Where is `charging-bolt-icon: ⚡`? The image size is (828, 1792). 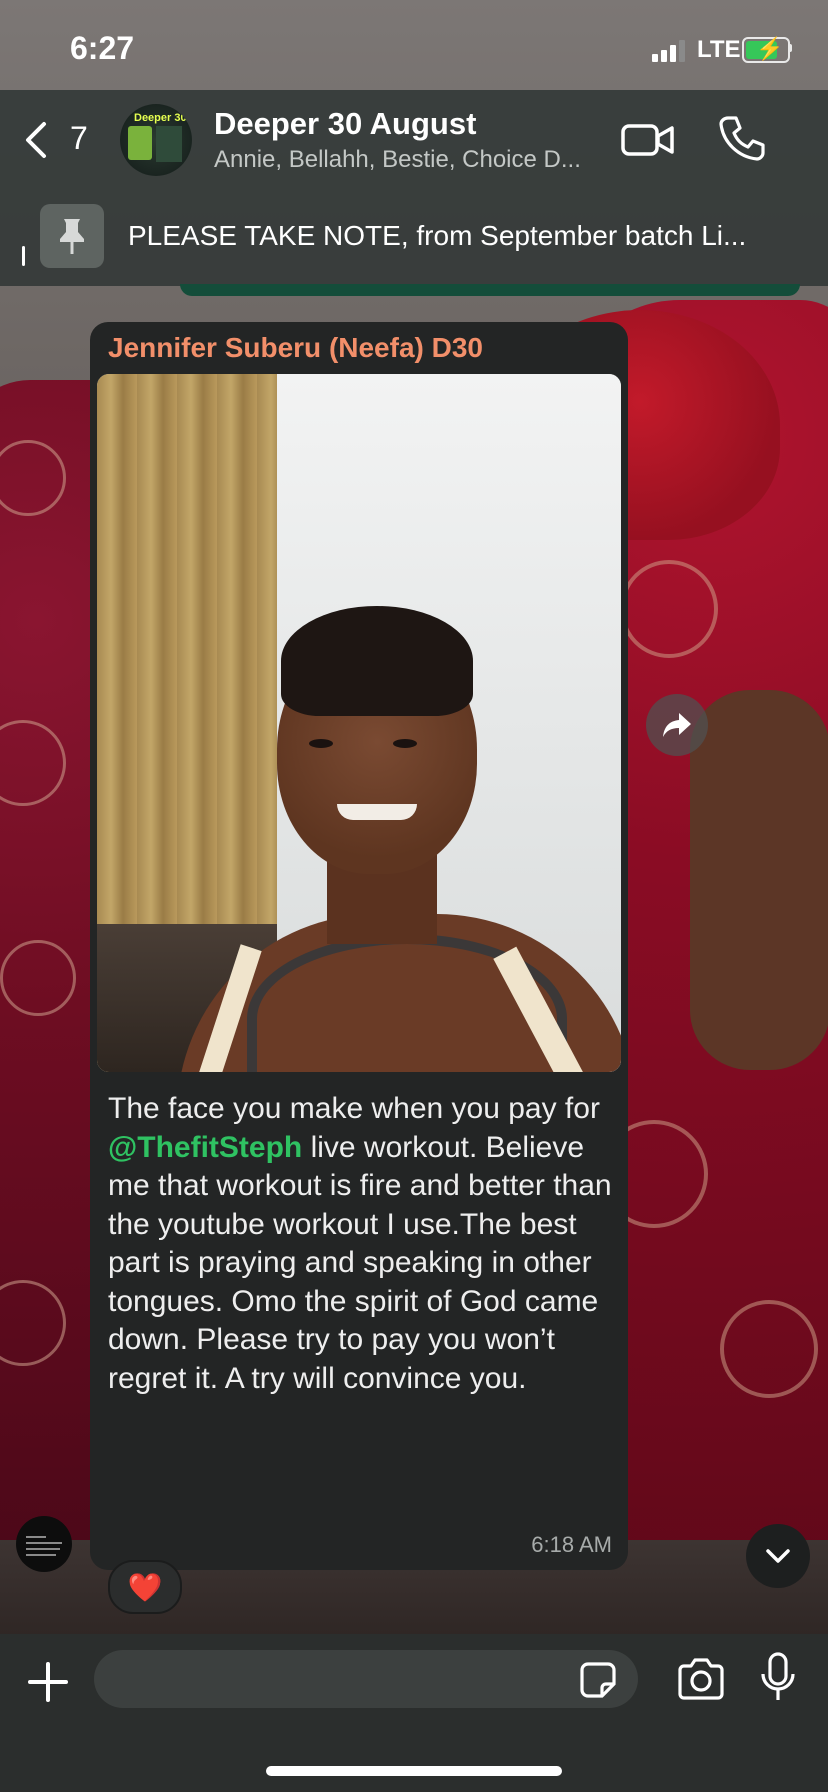 charging-bolt-icon: ⚡ is located at coordinates (770, 48).